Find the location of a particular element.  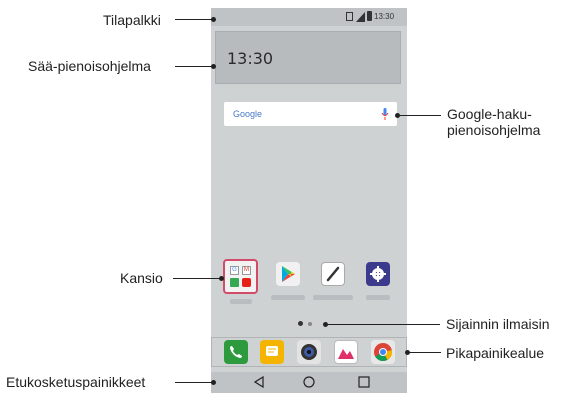

phone-icon is located at coordinates (236, 352).